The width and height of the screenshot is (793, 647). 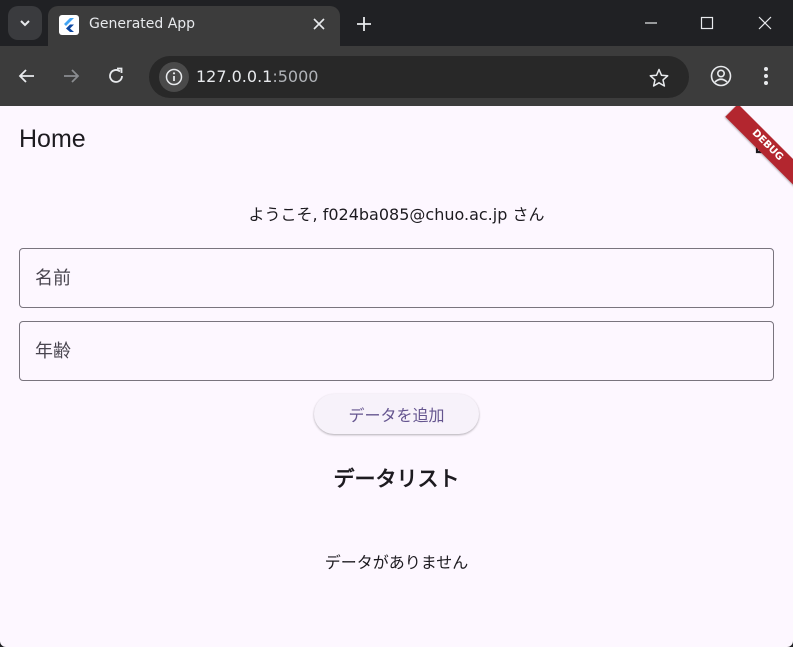 I want to click on url-host: 127.0.0.1, so click(x=234, y=76).